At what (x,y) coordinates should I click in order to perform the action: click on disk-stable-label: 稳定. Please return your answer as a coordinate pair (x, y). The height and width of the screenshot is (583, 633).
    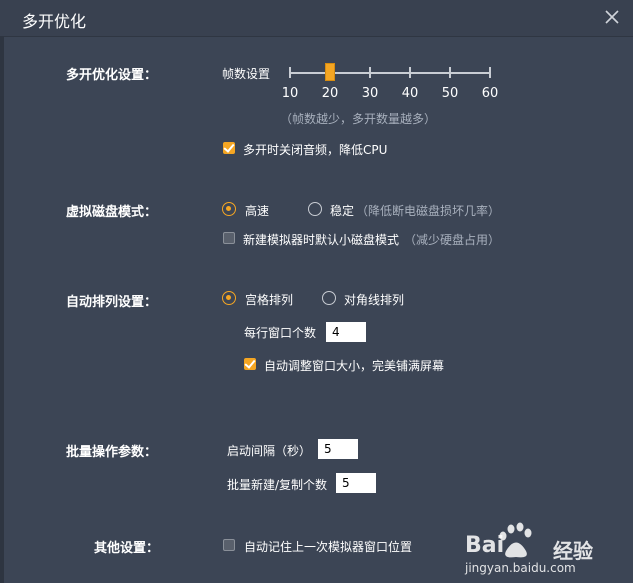
    Looking at the image, I should click on (342, 210).